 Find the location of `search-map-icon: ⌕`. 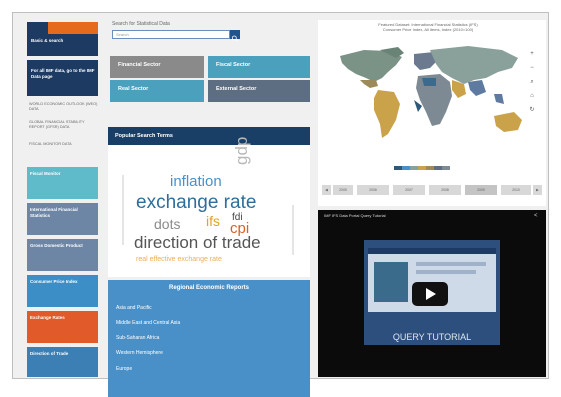

search-map-icon: ⌕ is located at coordinates (532, 82).